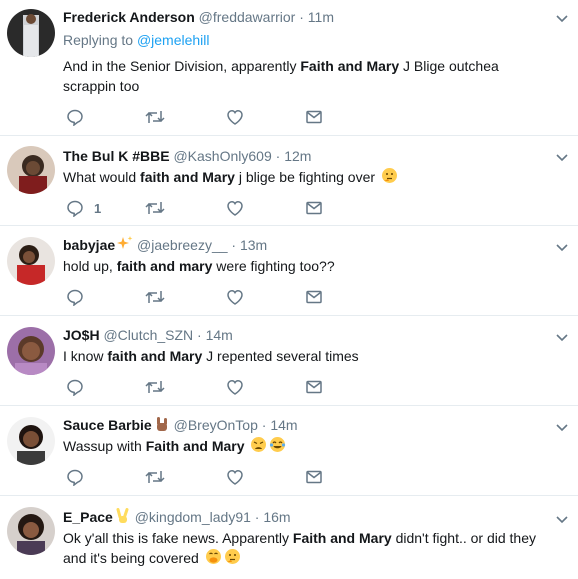  What do you see at coordinates (122, 515) in the screenshot?
I see `victory-hand-icon` at bounding box center [122, 515].